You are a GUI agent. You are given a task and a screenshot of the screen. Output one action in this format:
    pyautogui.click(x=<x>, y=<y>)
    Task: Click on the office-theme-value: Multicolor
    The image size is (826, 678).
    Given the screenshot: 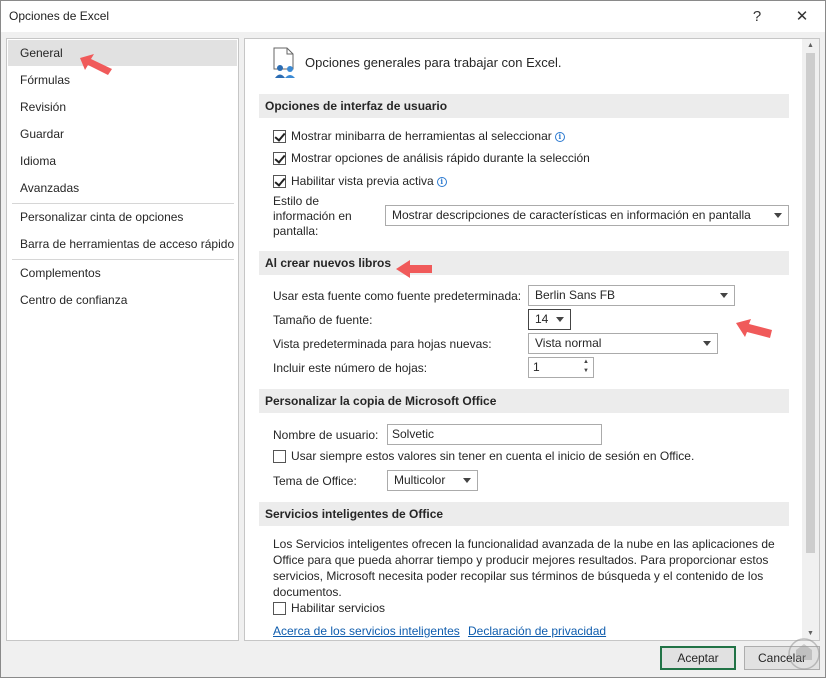 What is the action you would take?
    pyautogui.click(x=420, y=480)
    